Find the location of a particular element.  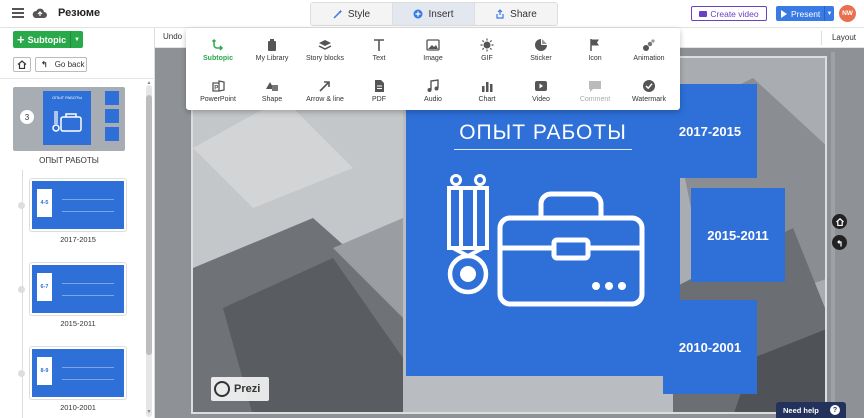

home-view-button is located at coordinates (839, 221).